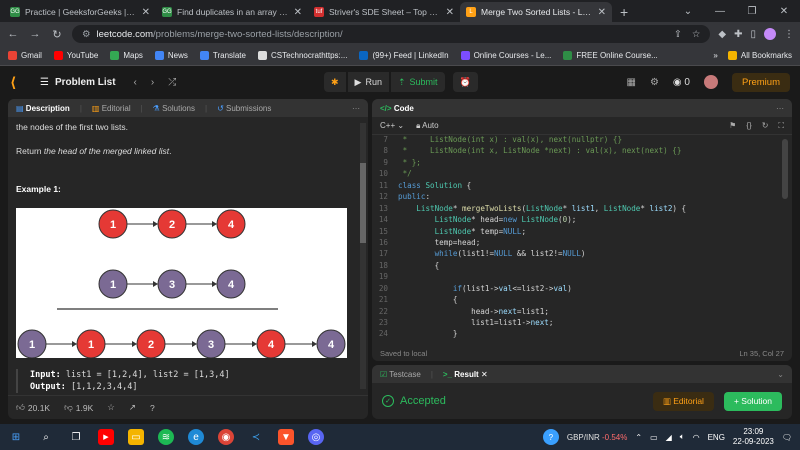 This screenshot has height=450, width=800. What do you see at coordinates (78, 407) in the screenshot?
I see `dislike-button: 👎︎ 1.9K` at bounding box center [78, 407].